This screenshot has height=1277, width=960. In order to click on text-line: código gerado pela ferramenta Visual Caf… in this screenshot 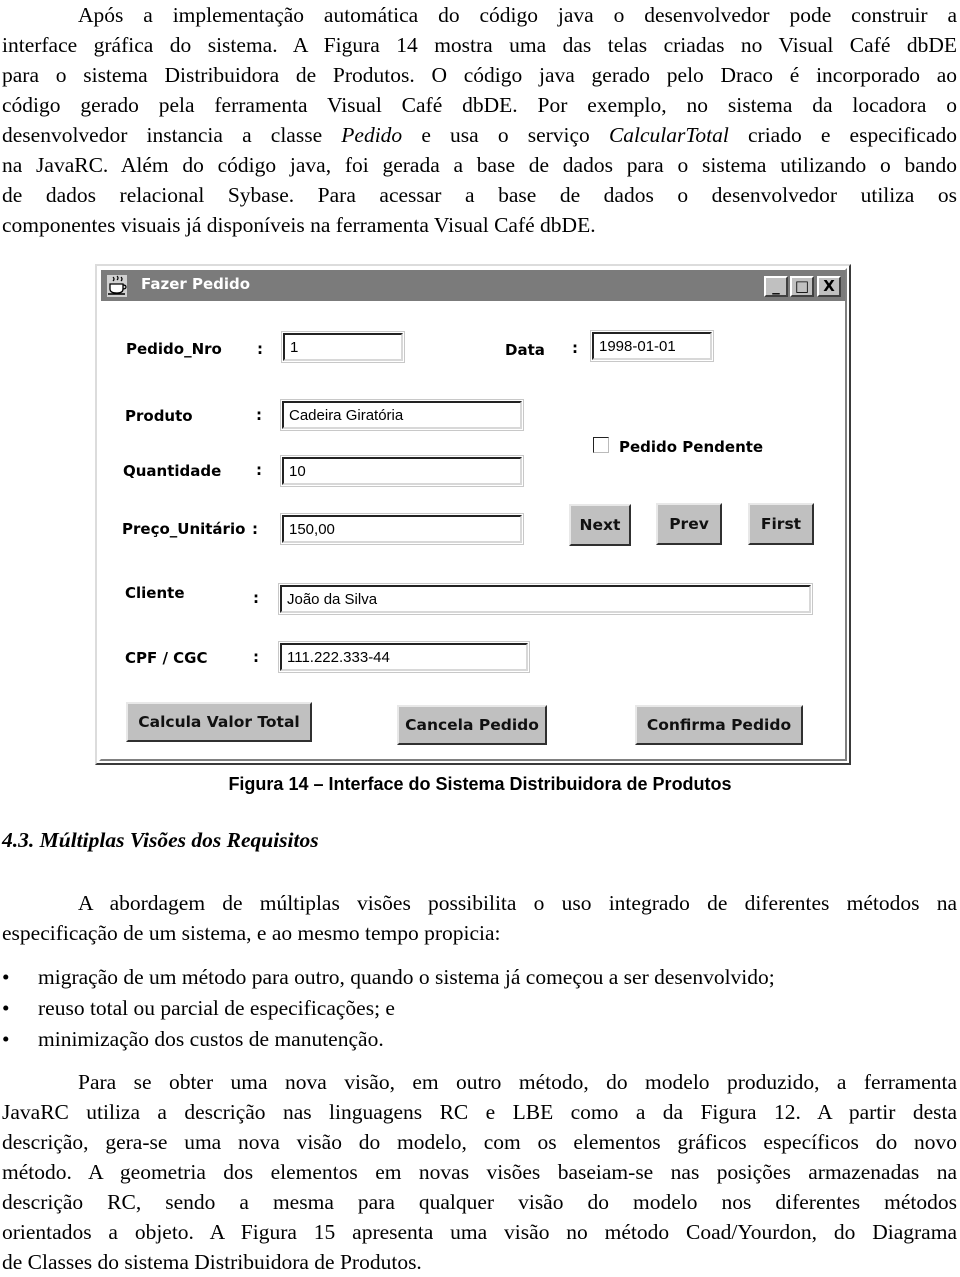, I will do `click(479, 105)`.